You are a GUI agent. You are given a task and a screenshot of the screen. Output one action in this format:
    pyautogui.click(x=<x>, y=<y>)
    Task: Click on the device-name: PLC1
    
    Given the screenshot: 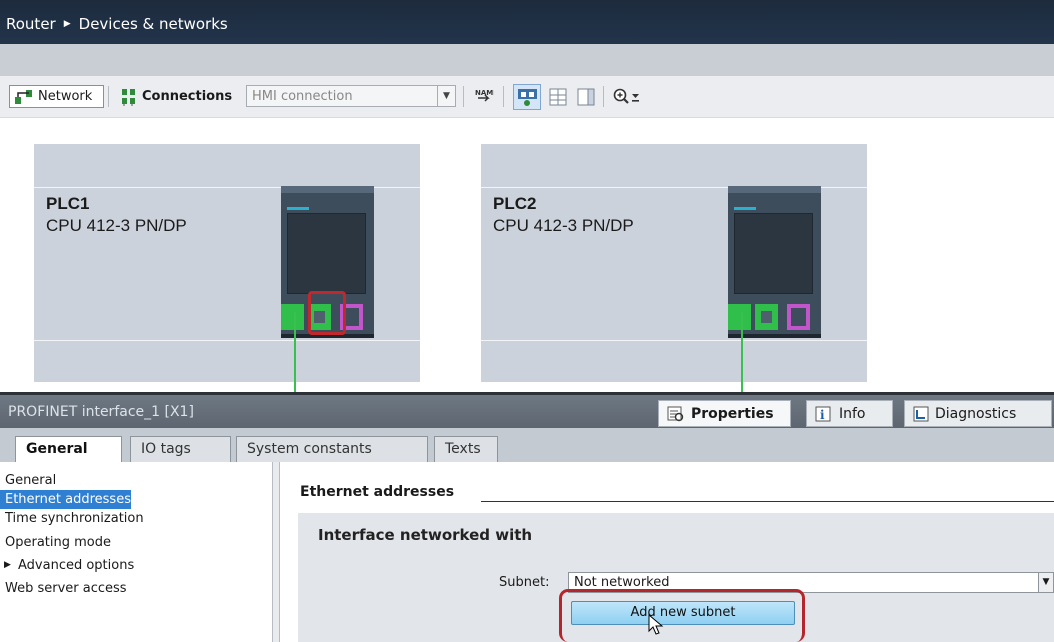 What is the action you would take?
    pyautogui.click(x=68, y=203)
    